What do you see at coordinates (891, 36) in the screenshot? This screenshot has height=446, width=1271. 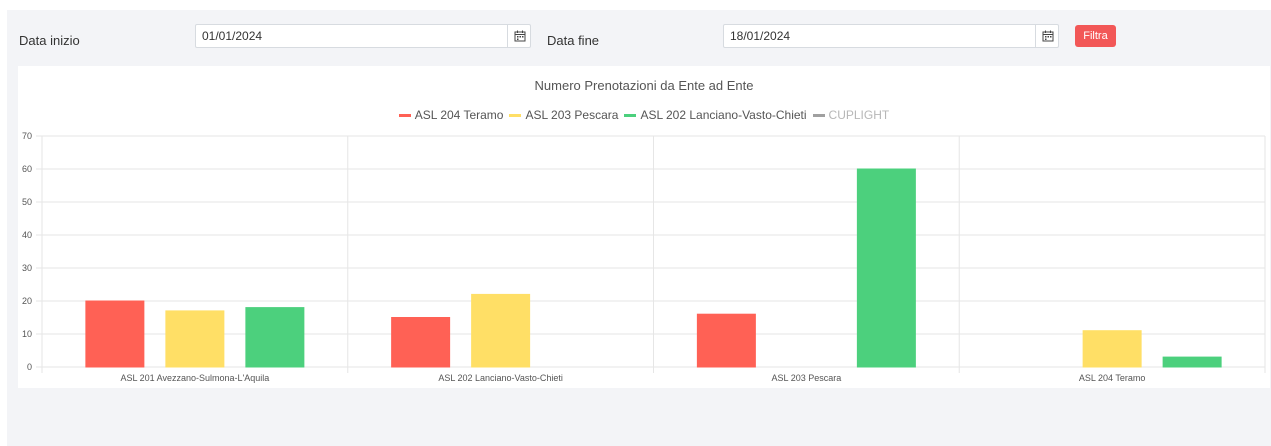 I see `end-date-input` at bounding box center [891, 36].